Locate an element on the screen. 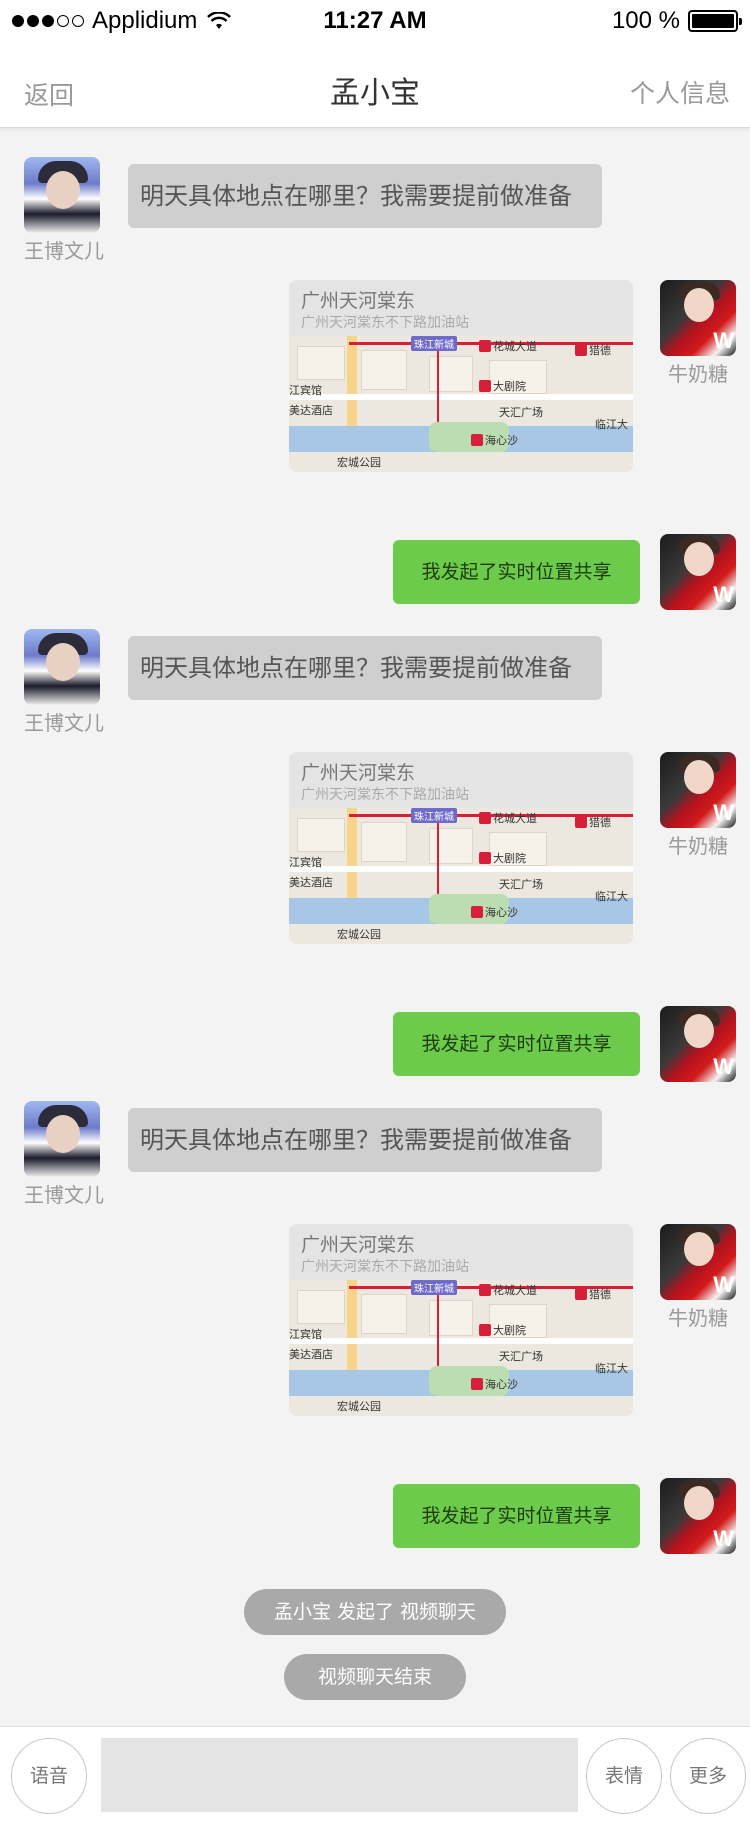 The width and height of the screenshot is (750, 1823). system-notice-video-end: 视频聊天结束 is located at coordinates (375, 1677).